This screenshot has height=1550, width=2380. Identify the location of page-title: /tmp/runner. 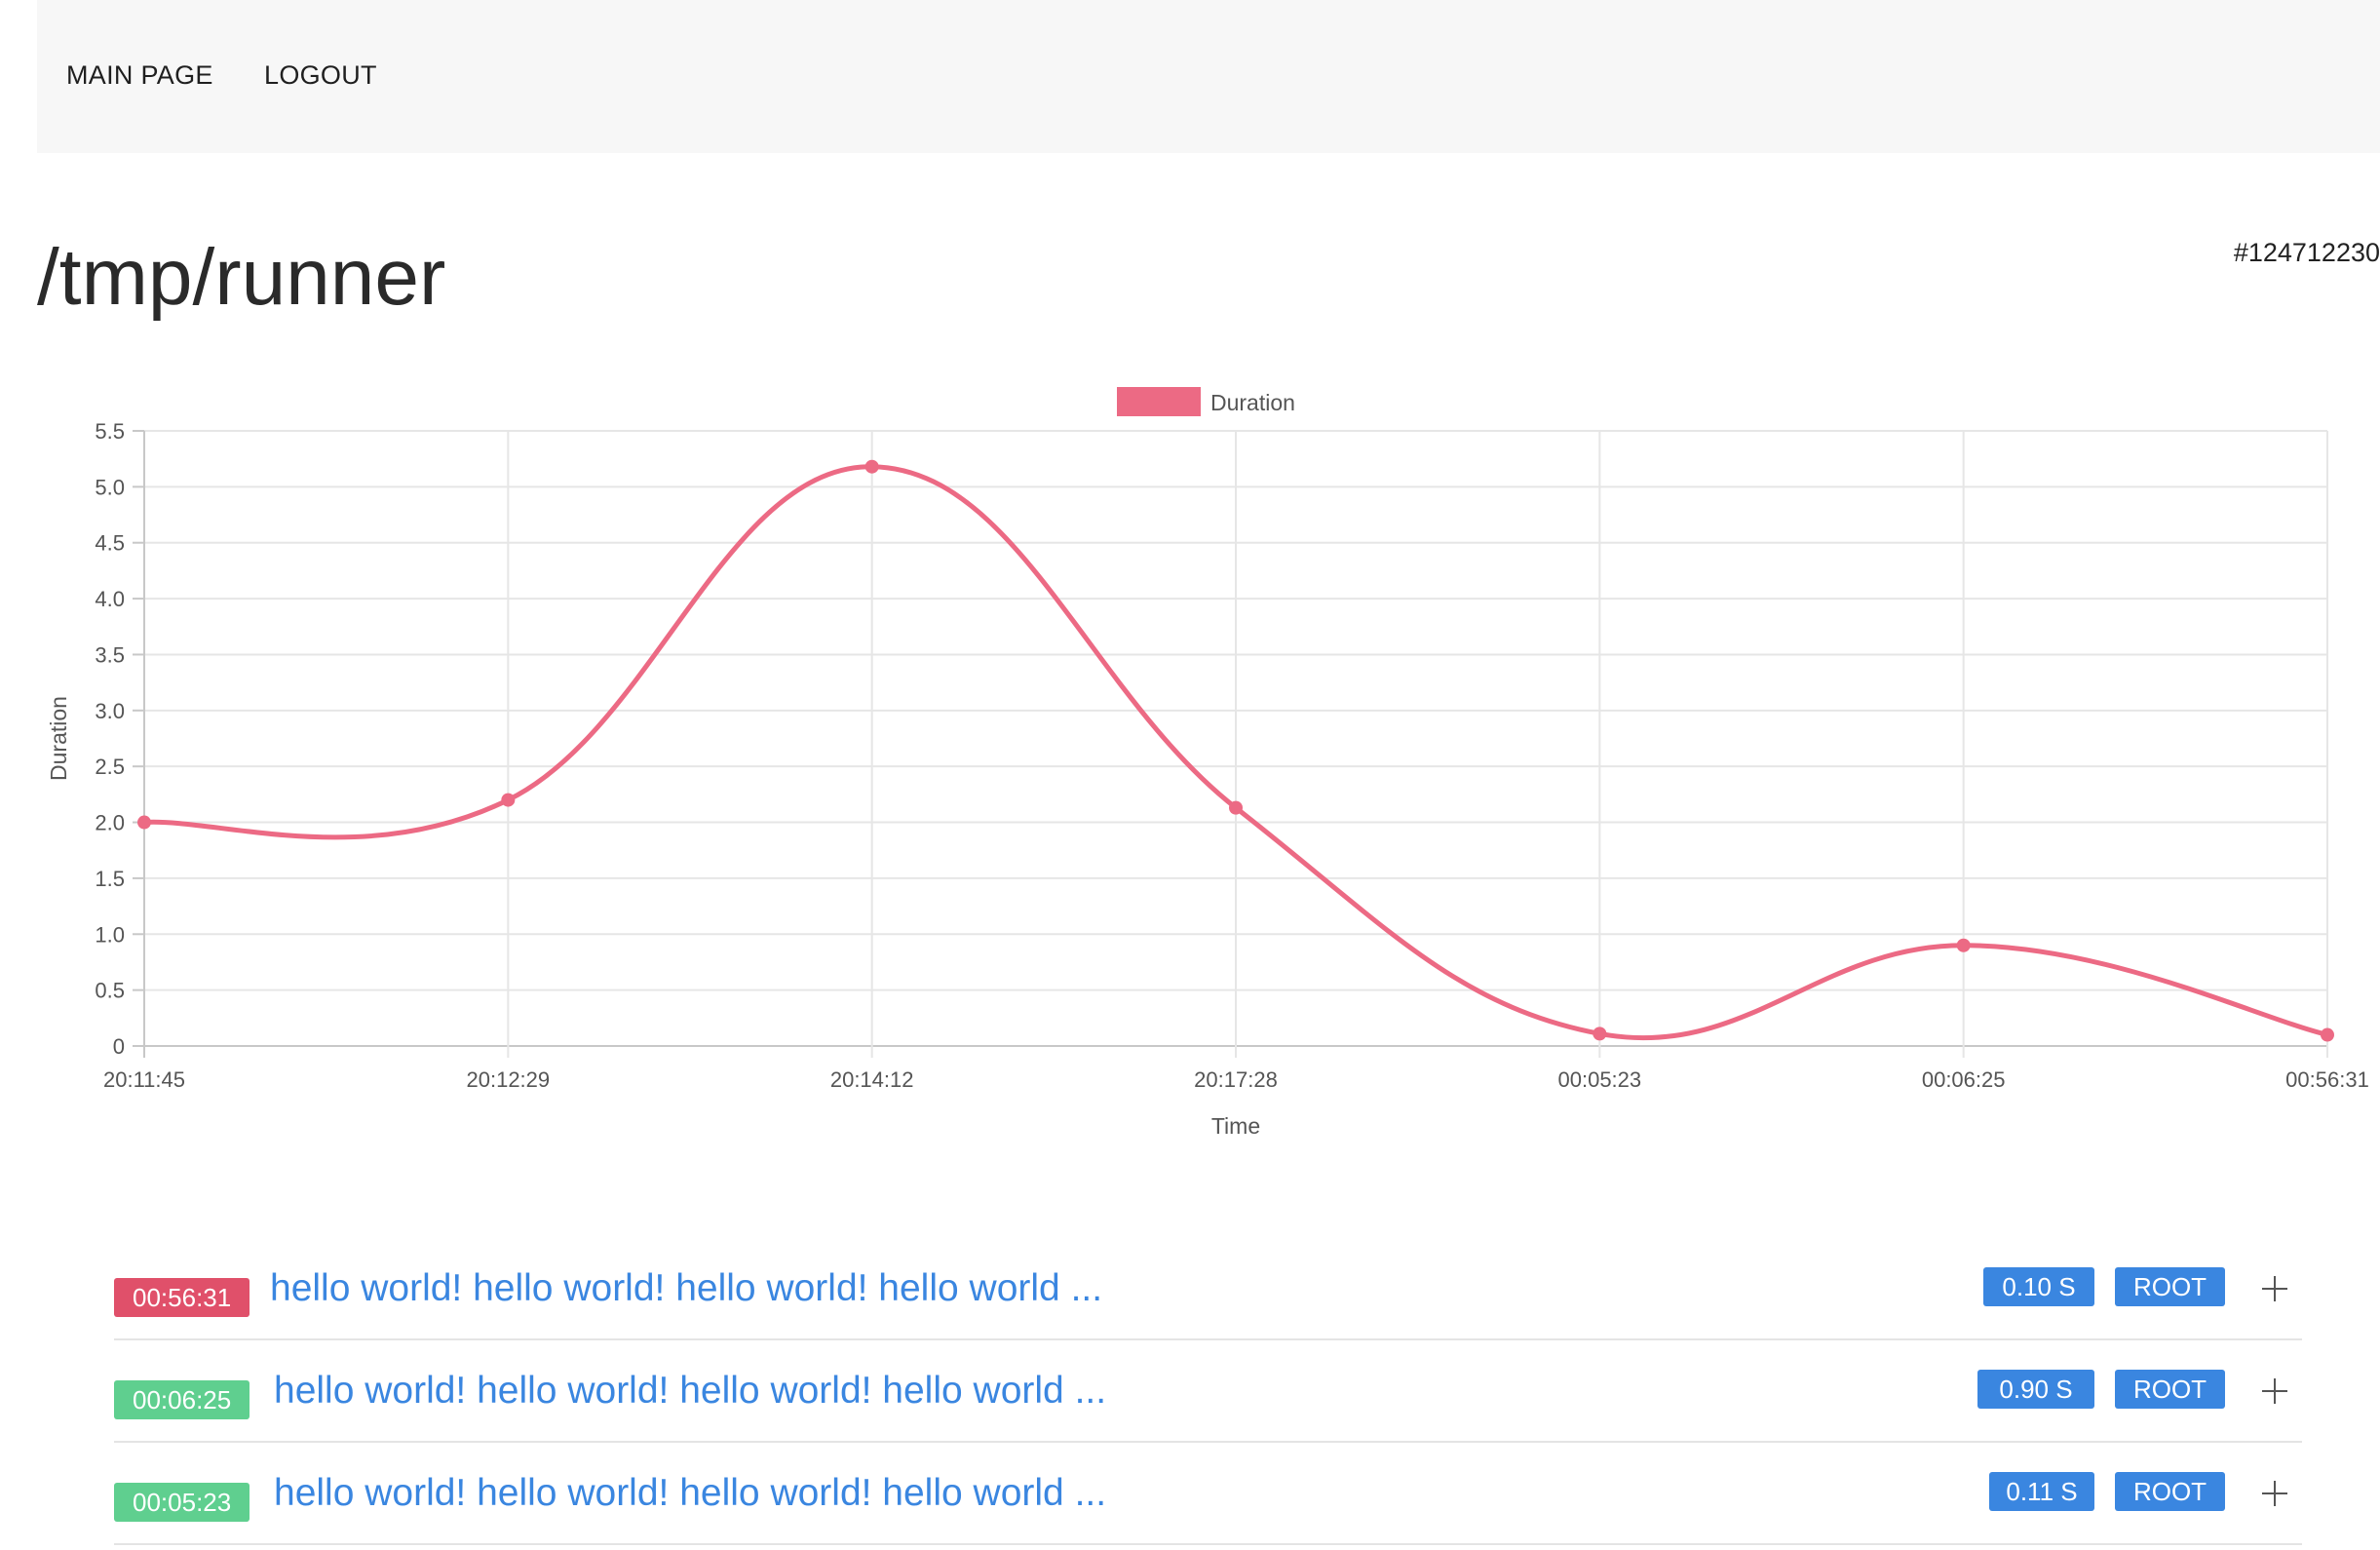
(241, 277).